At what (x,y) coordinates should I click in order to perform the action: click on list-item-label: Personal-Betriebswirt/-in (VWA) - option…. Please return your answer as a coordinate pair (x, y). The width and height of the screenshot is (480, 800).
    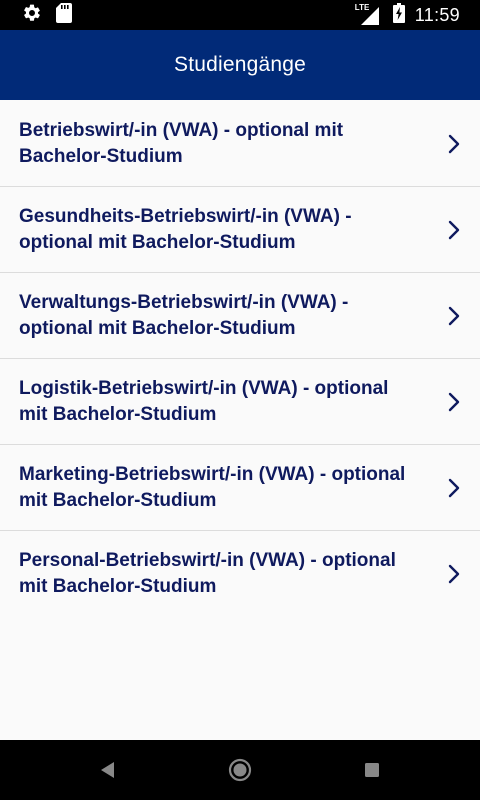
    Looking at the image, I should click on (207, 573).